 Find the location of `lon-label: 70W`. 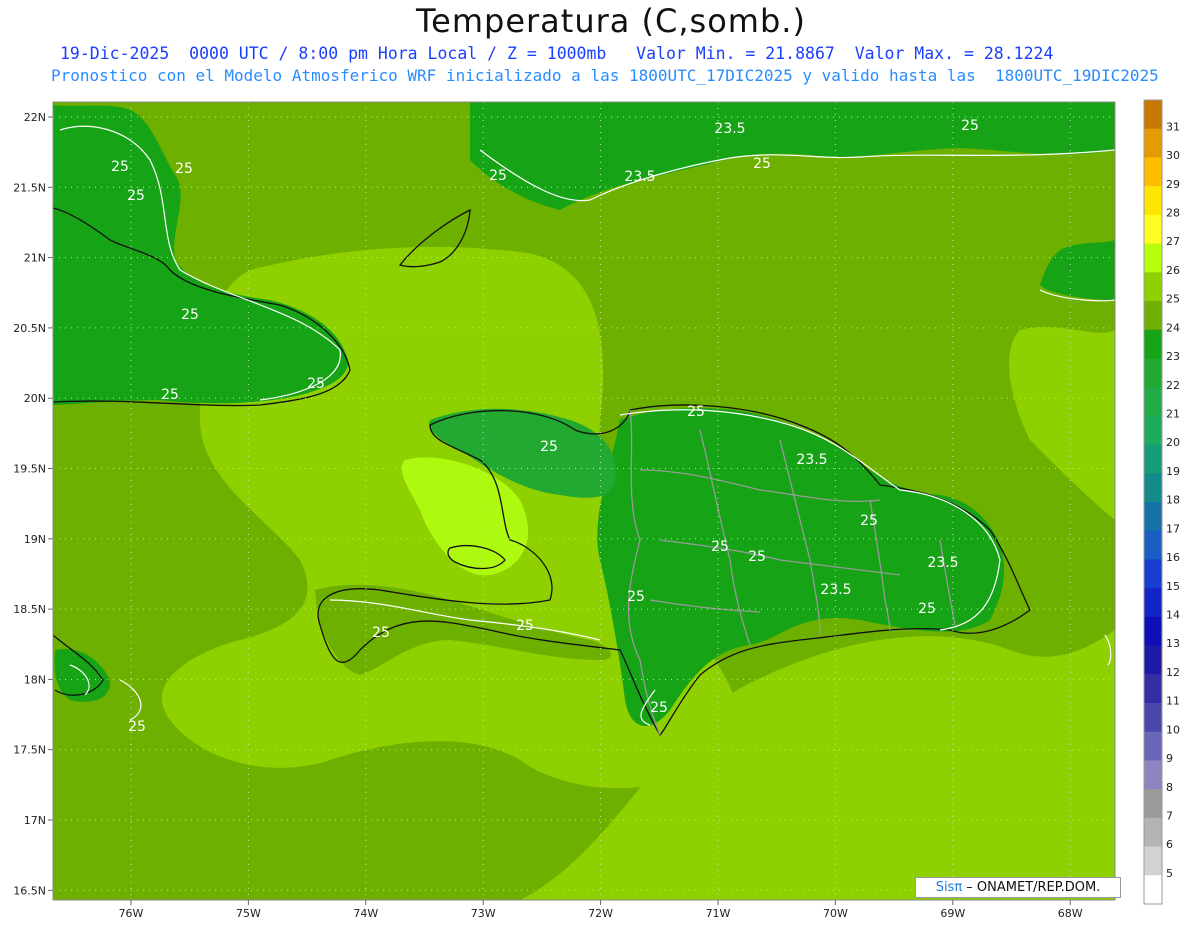

lon-label: 70W is located at coordinates (835, 913).